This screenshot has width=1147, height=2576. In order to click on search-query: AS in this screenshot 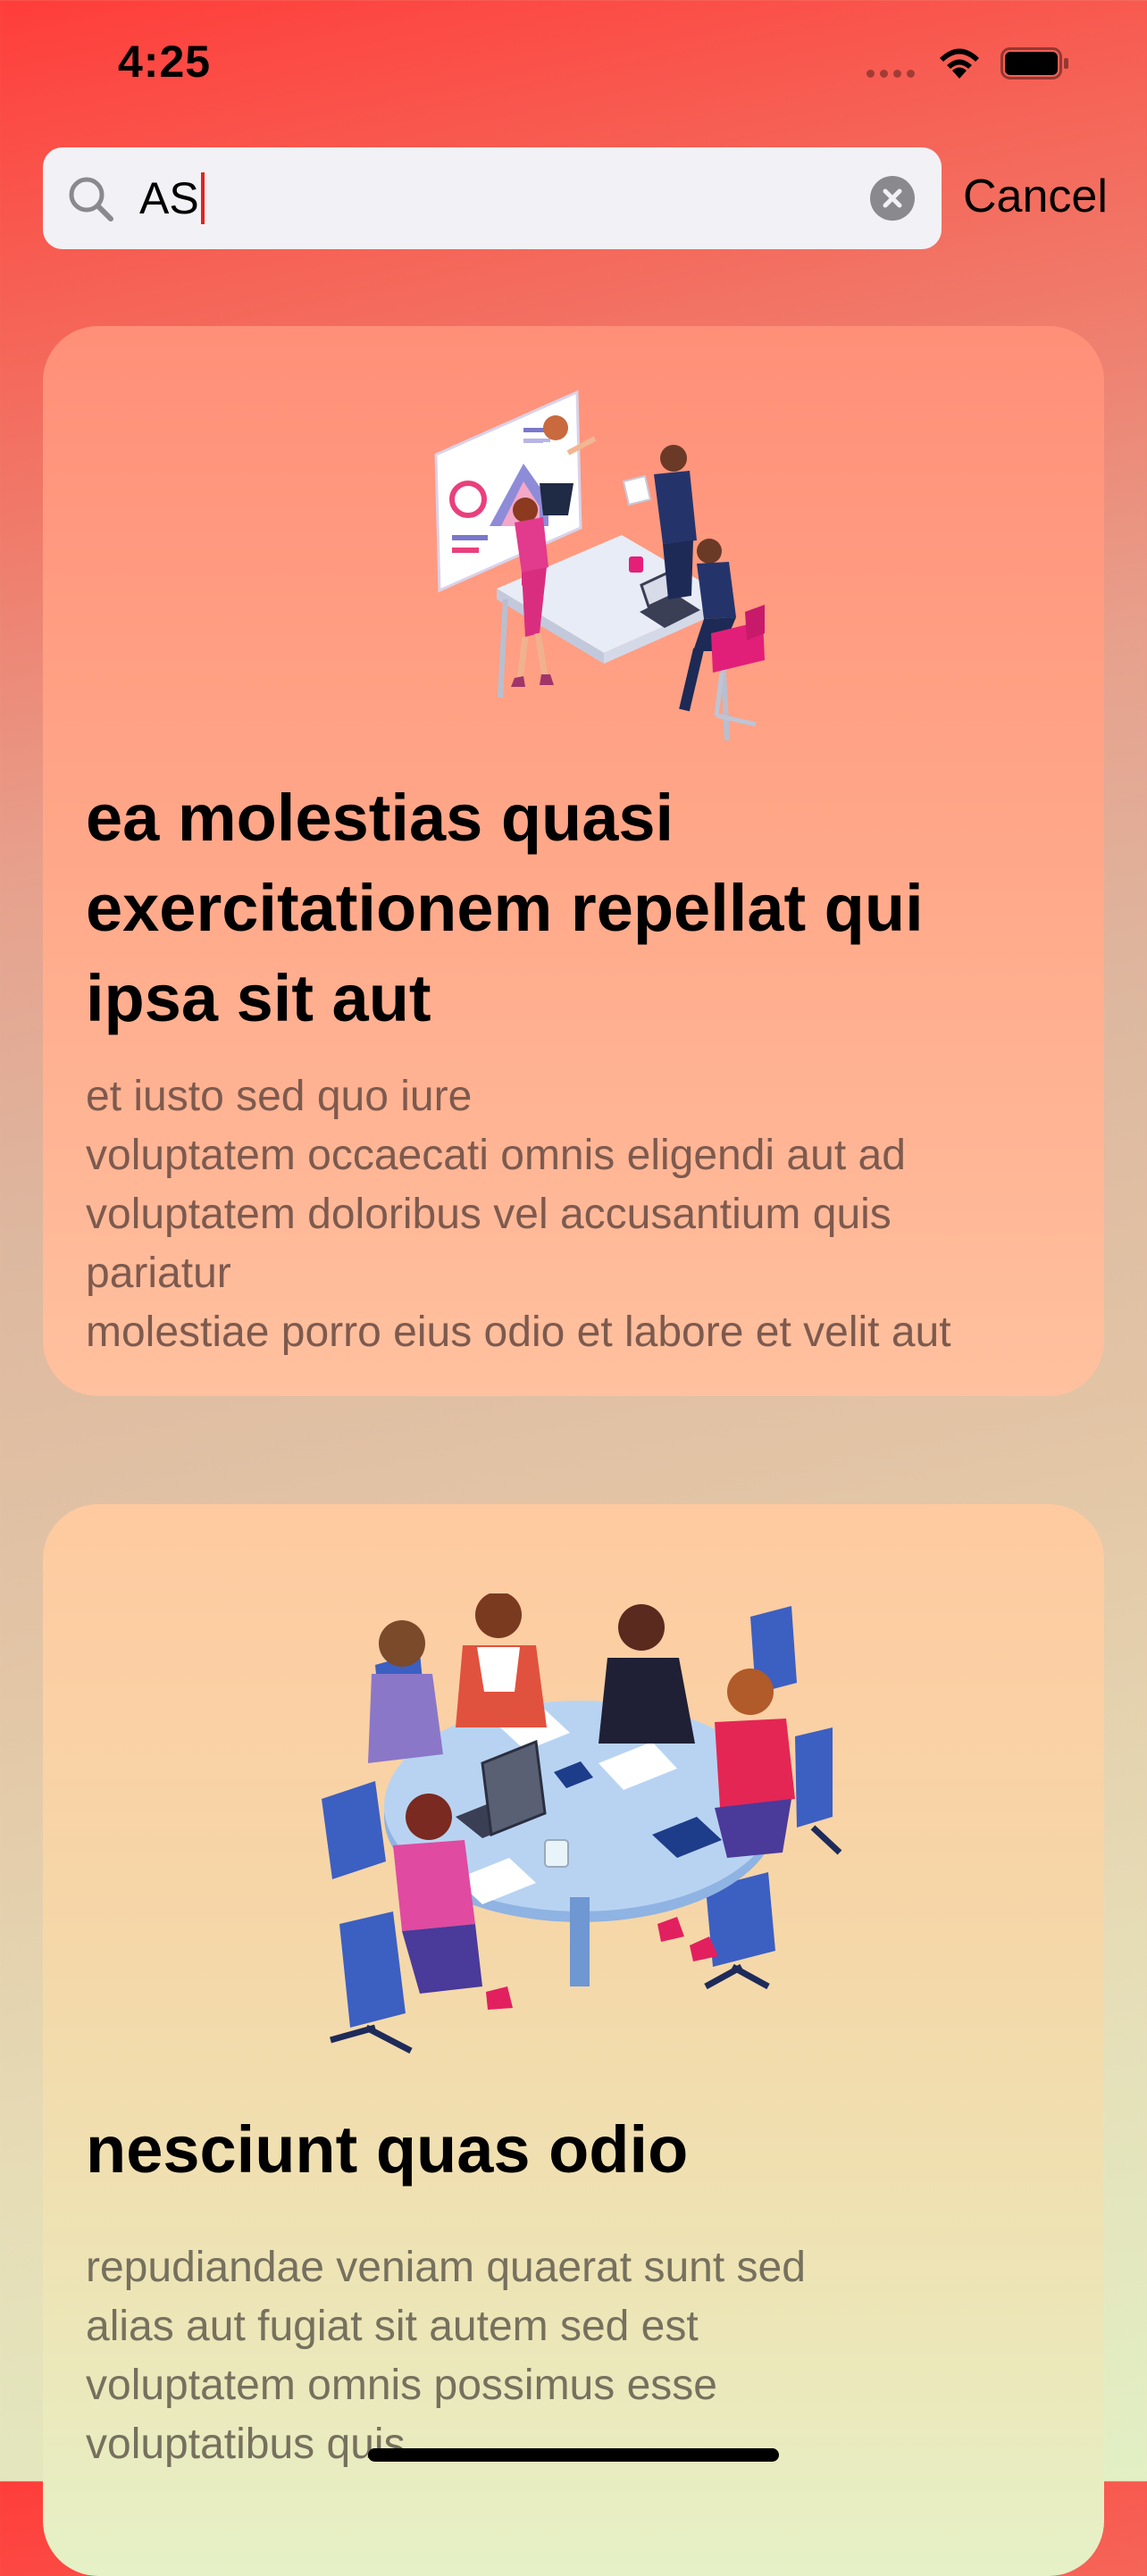, I will do `click(172, 198)`.